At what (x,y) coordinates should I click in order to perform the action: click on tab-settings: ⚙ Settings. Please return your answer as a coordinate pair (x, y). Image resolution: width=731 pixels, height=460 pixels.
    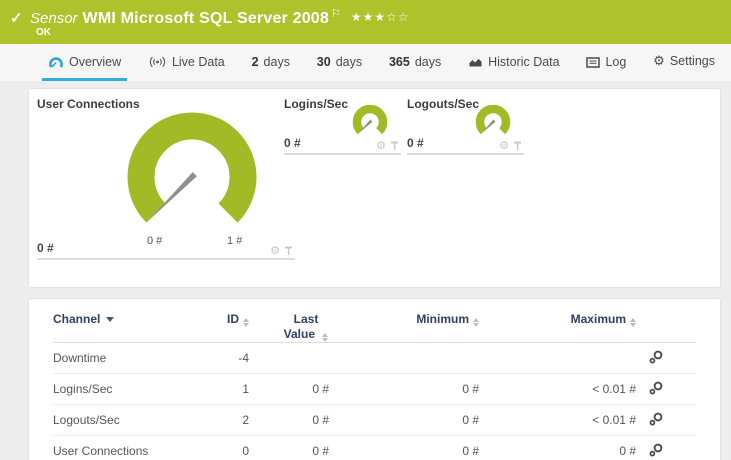
    Looking at the image, I should click on (684, 67).